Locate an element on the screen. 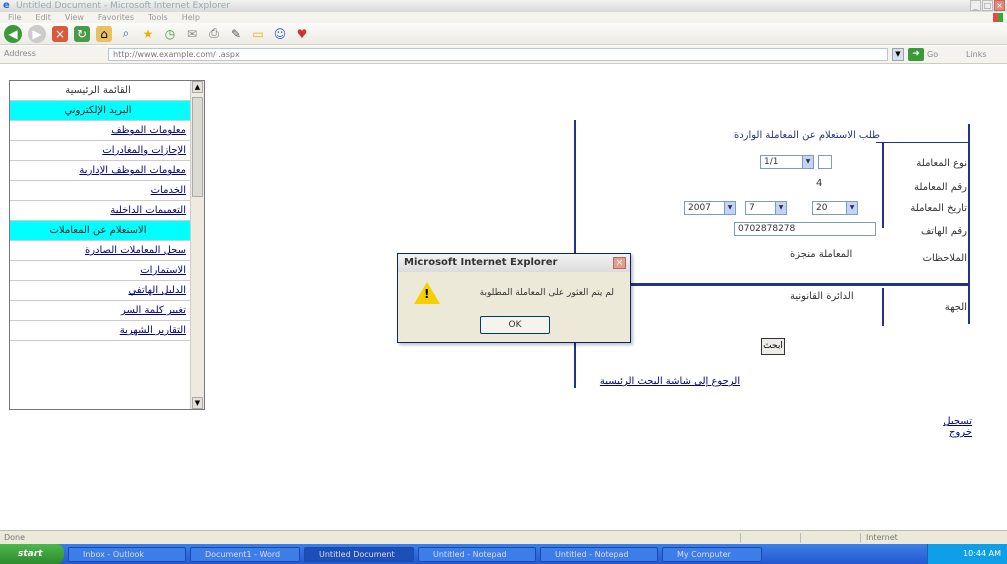 The height and width of the screenshot is (564, 1007). address-dropdown-icon: ▼ is located at coordinates (898, 54).